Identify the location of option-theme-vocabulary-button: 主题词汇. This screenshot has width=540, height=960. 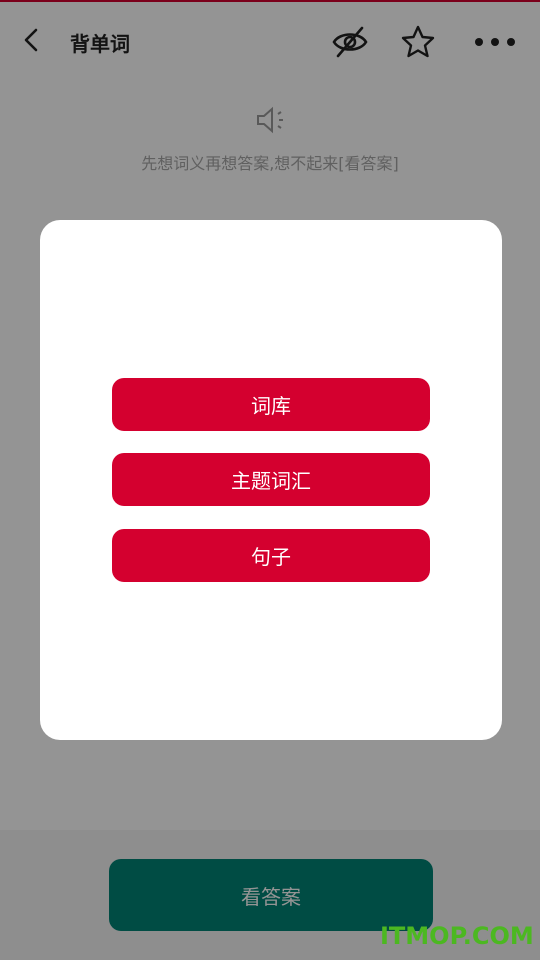
(271, 479).